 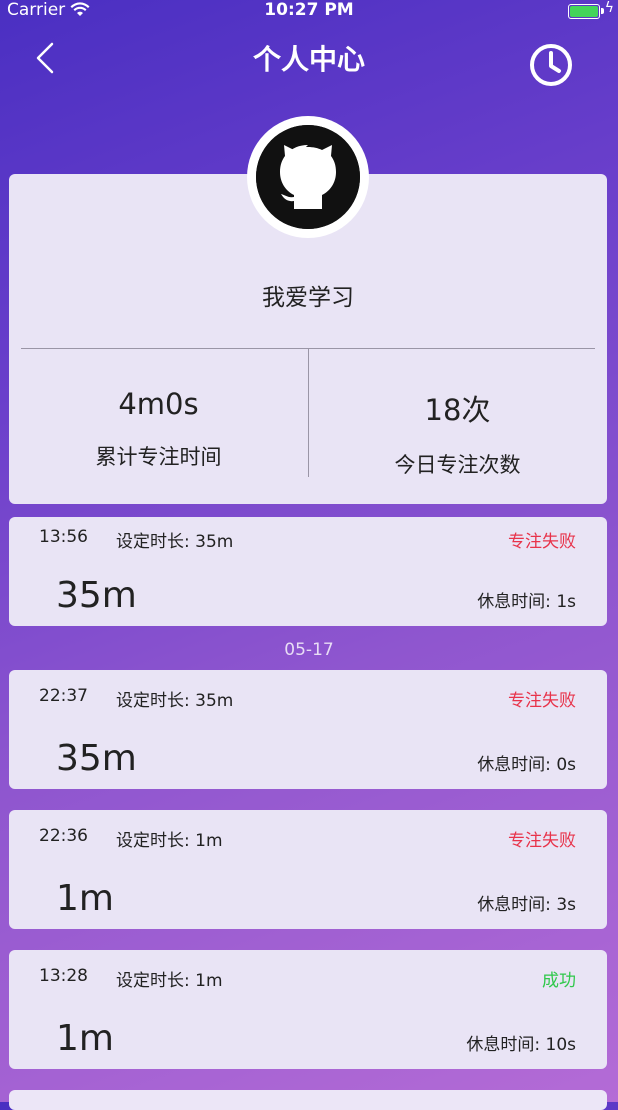 What do you see at coordinates (602, 11) in the screenshot?
I see `battery-tip` at bounding box center [602, 11].